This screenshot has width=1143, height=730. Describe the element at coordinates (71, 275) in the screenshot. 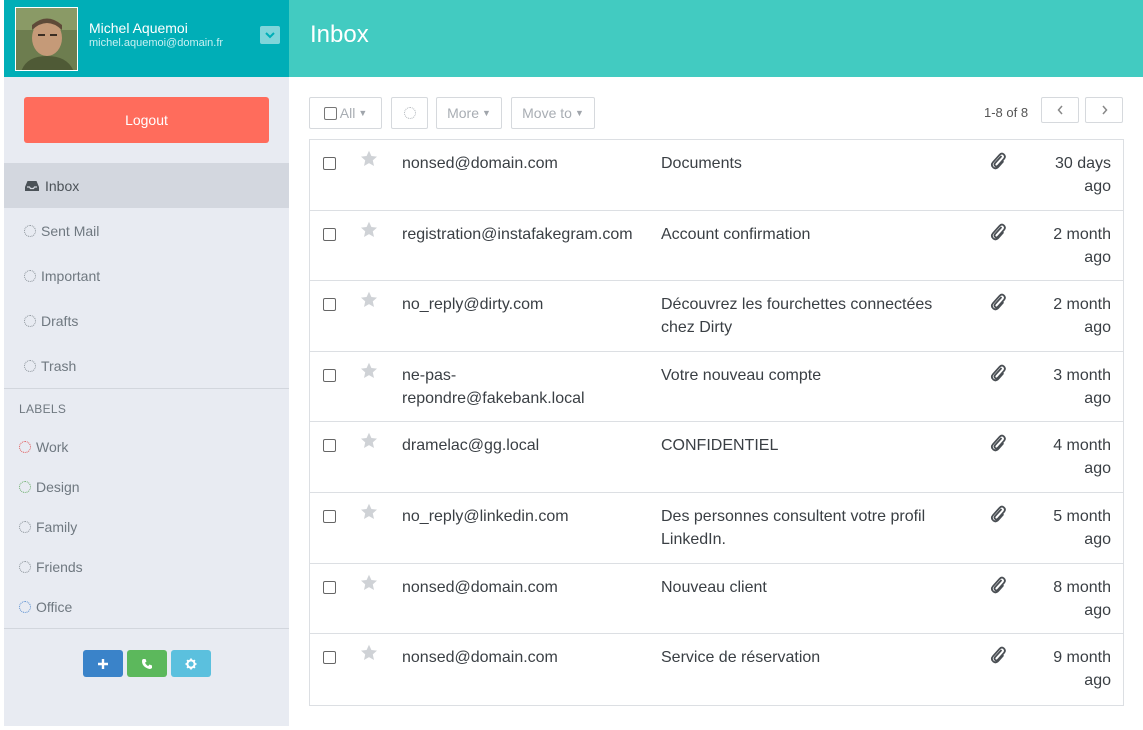

I see `nav-label: Important` at that location.